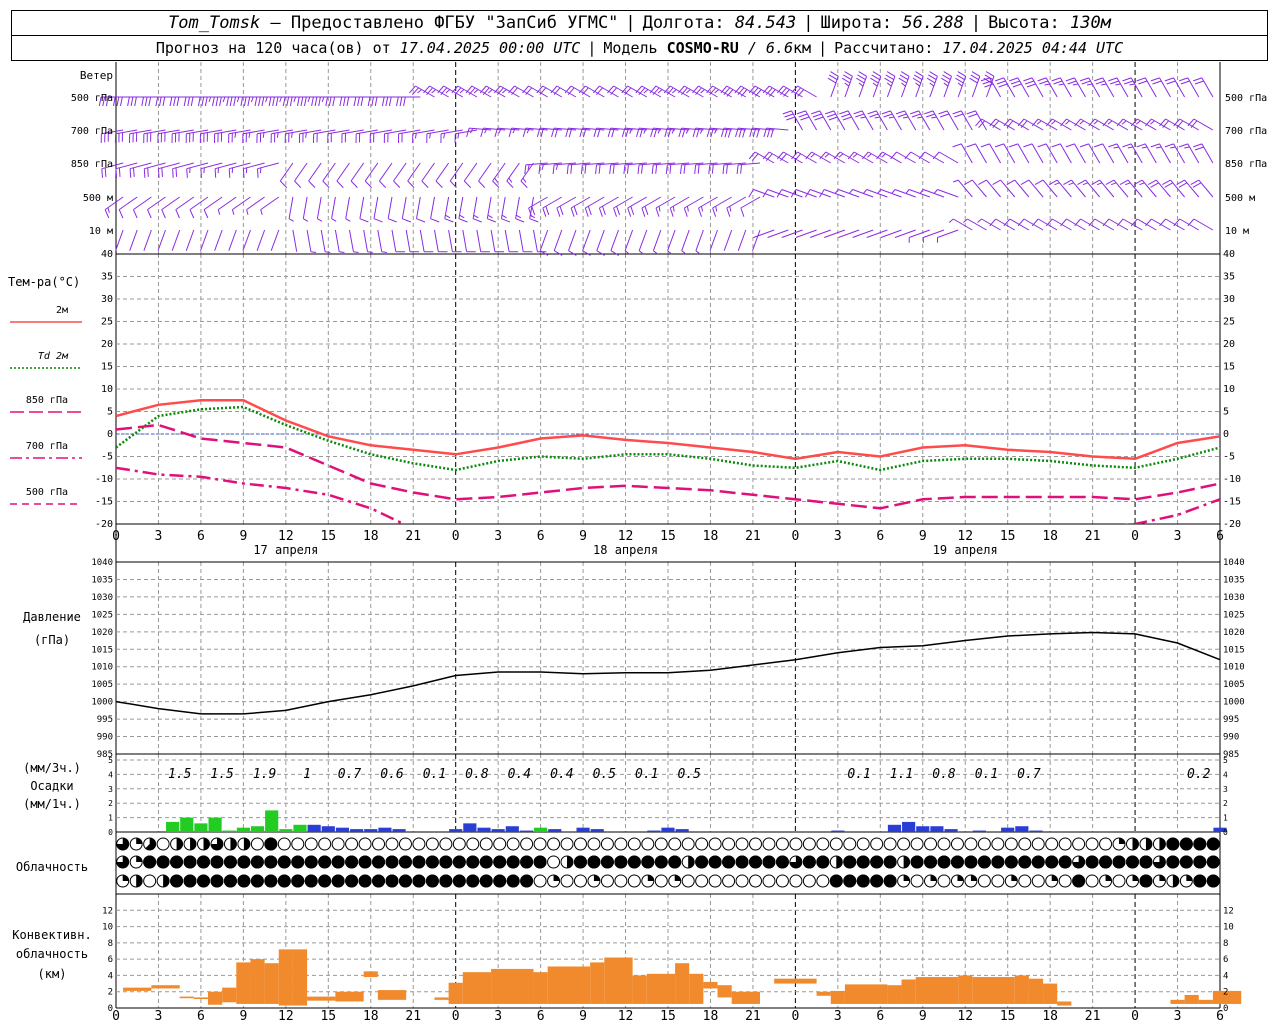 Image resolution: width=1280 pixels, height=1024 pixels. What do you see at coordinates (1093, 536) in the screenshot?
I see `x-tick-label-temperature: 21` at bounding box center [1093, 536].